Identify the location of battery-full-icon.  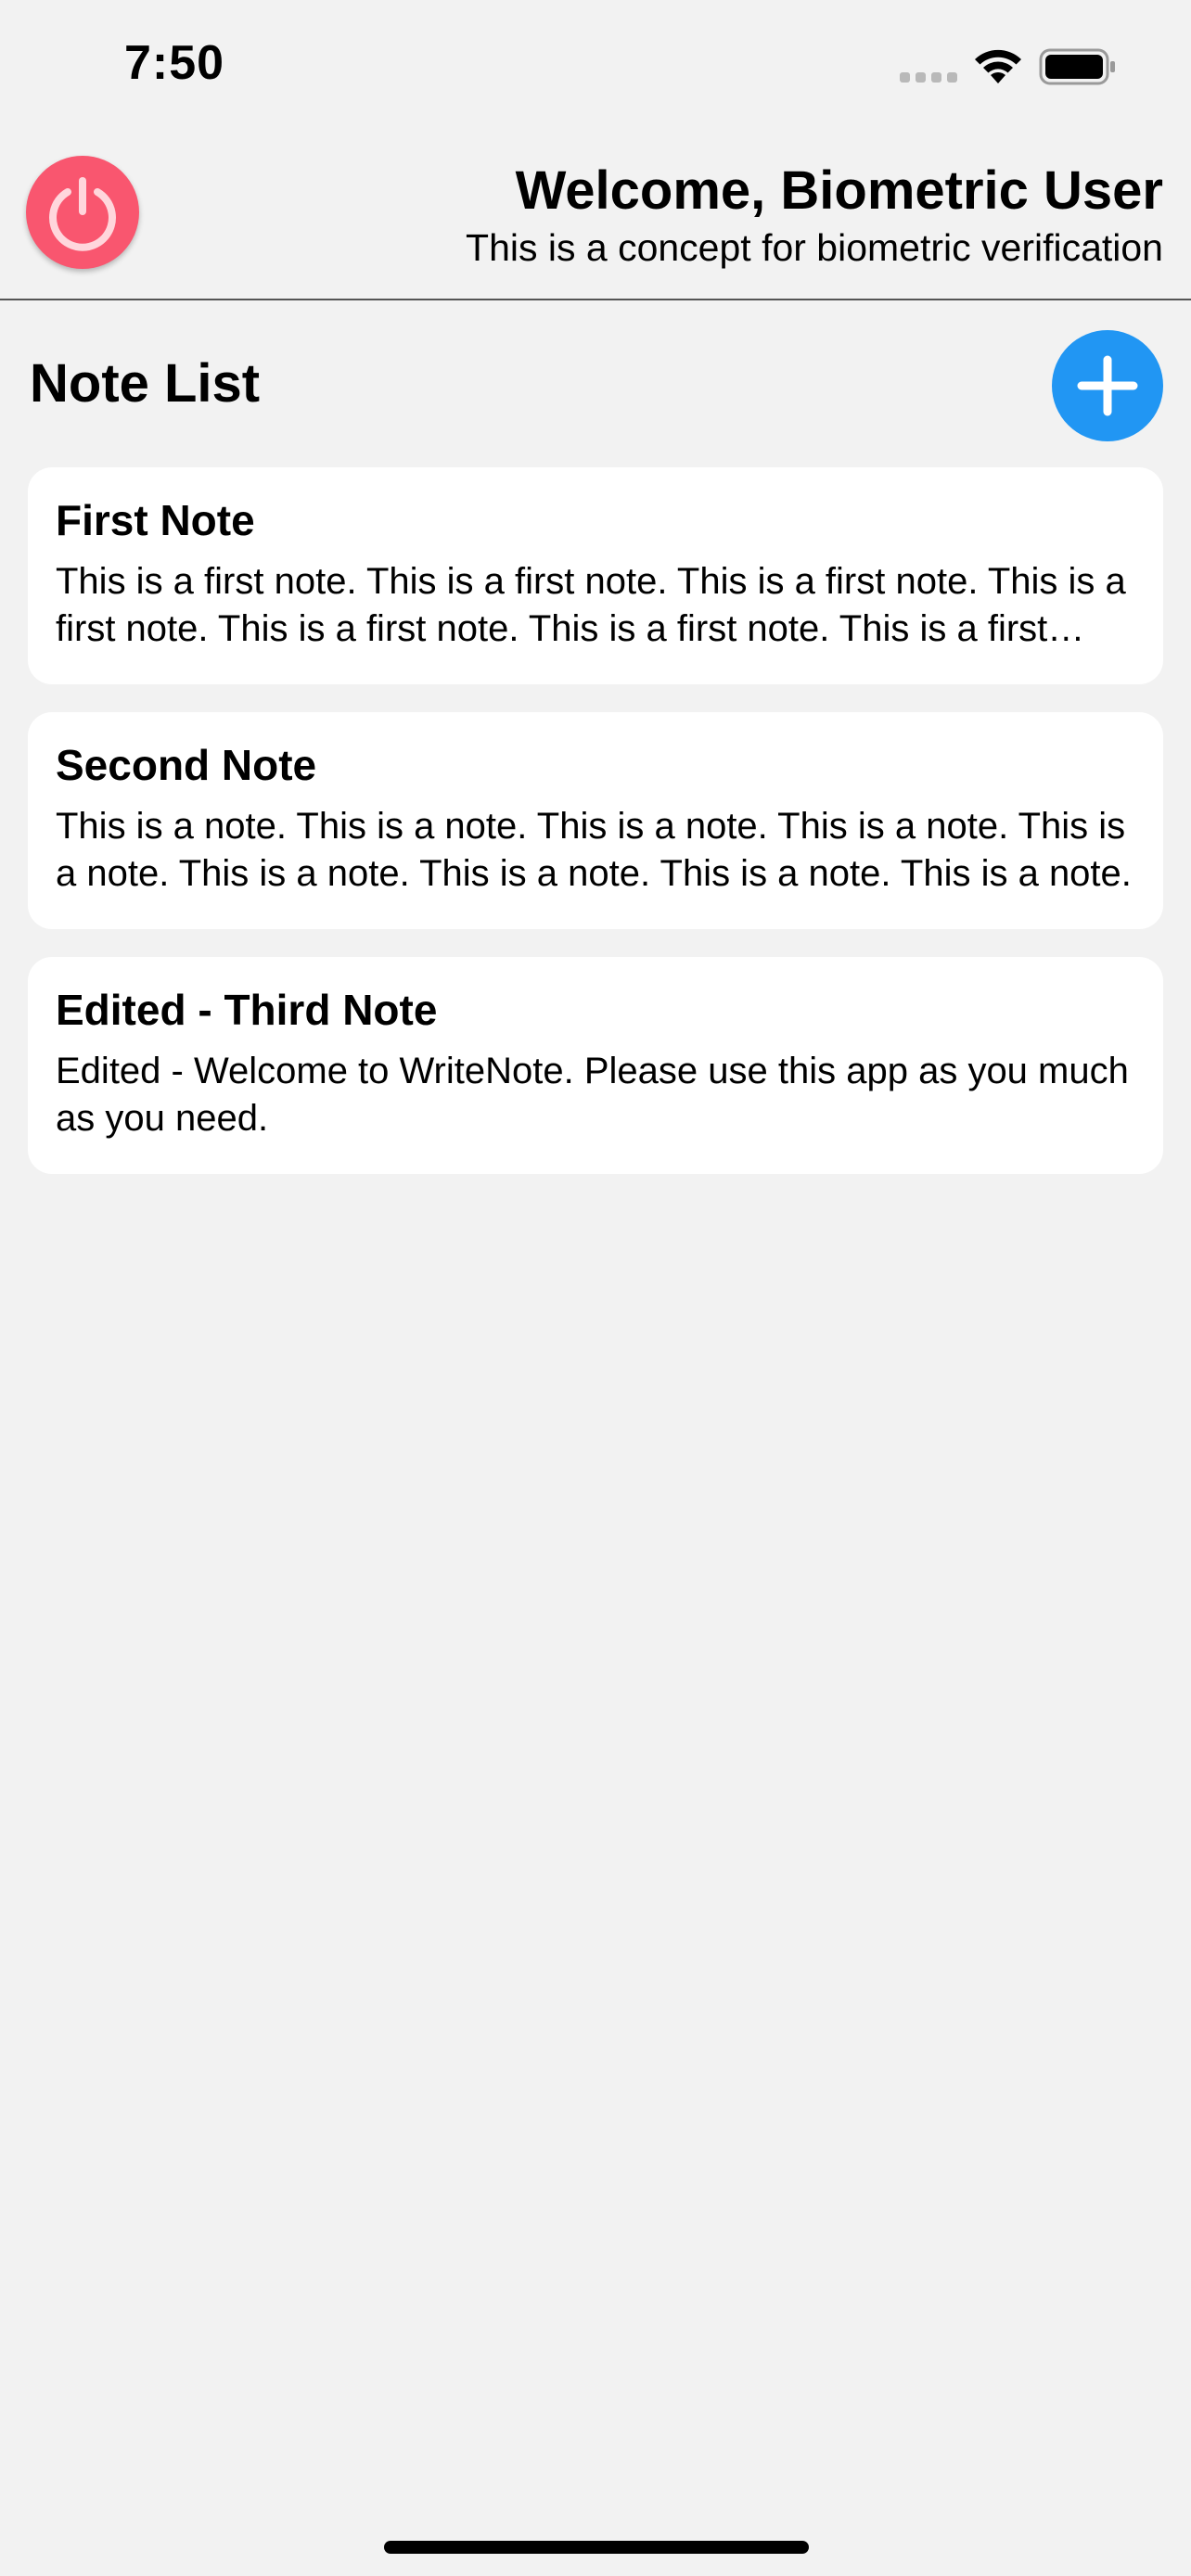
(1078, 66).